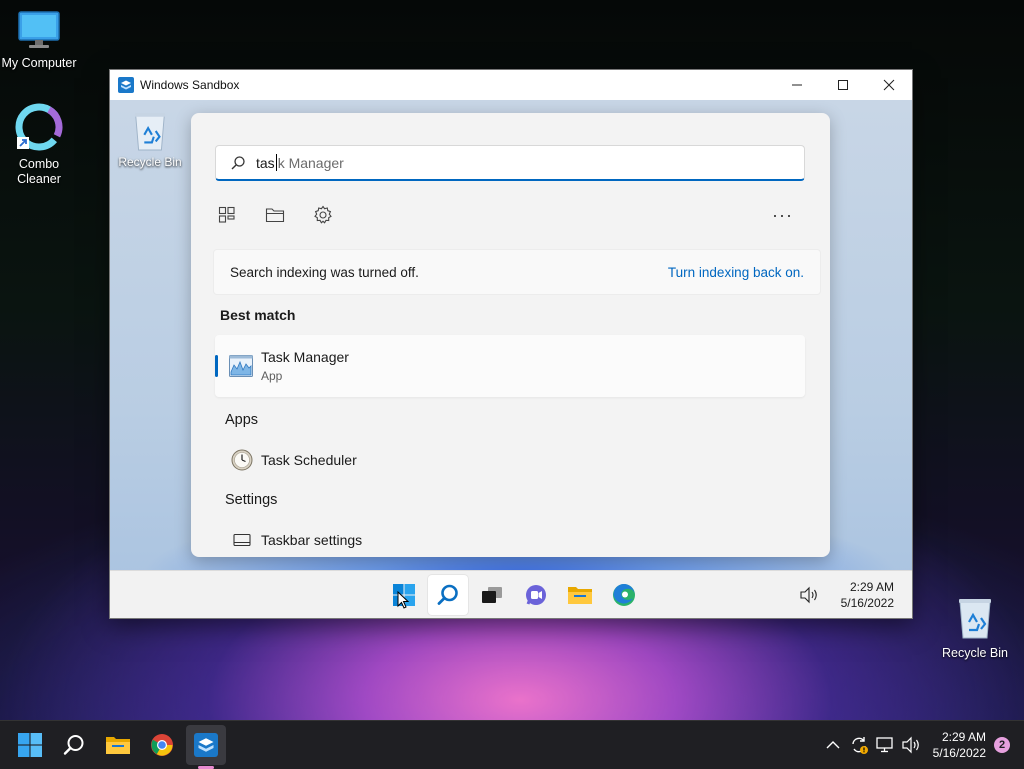 This screenshot has height=769, width=1024. I want to click on best-match-name: Task Manager, so click(305, 357).